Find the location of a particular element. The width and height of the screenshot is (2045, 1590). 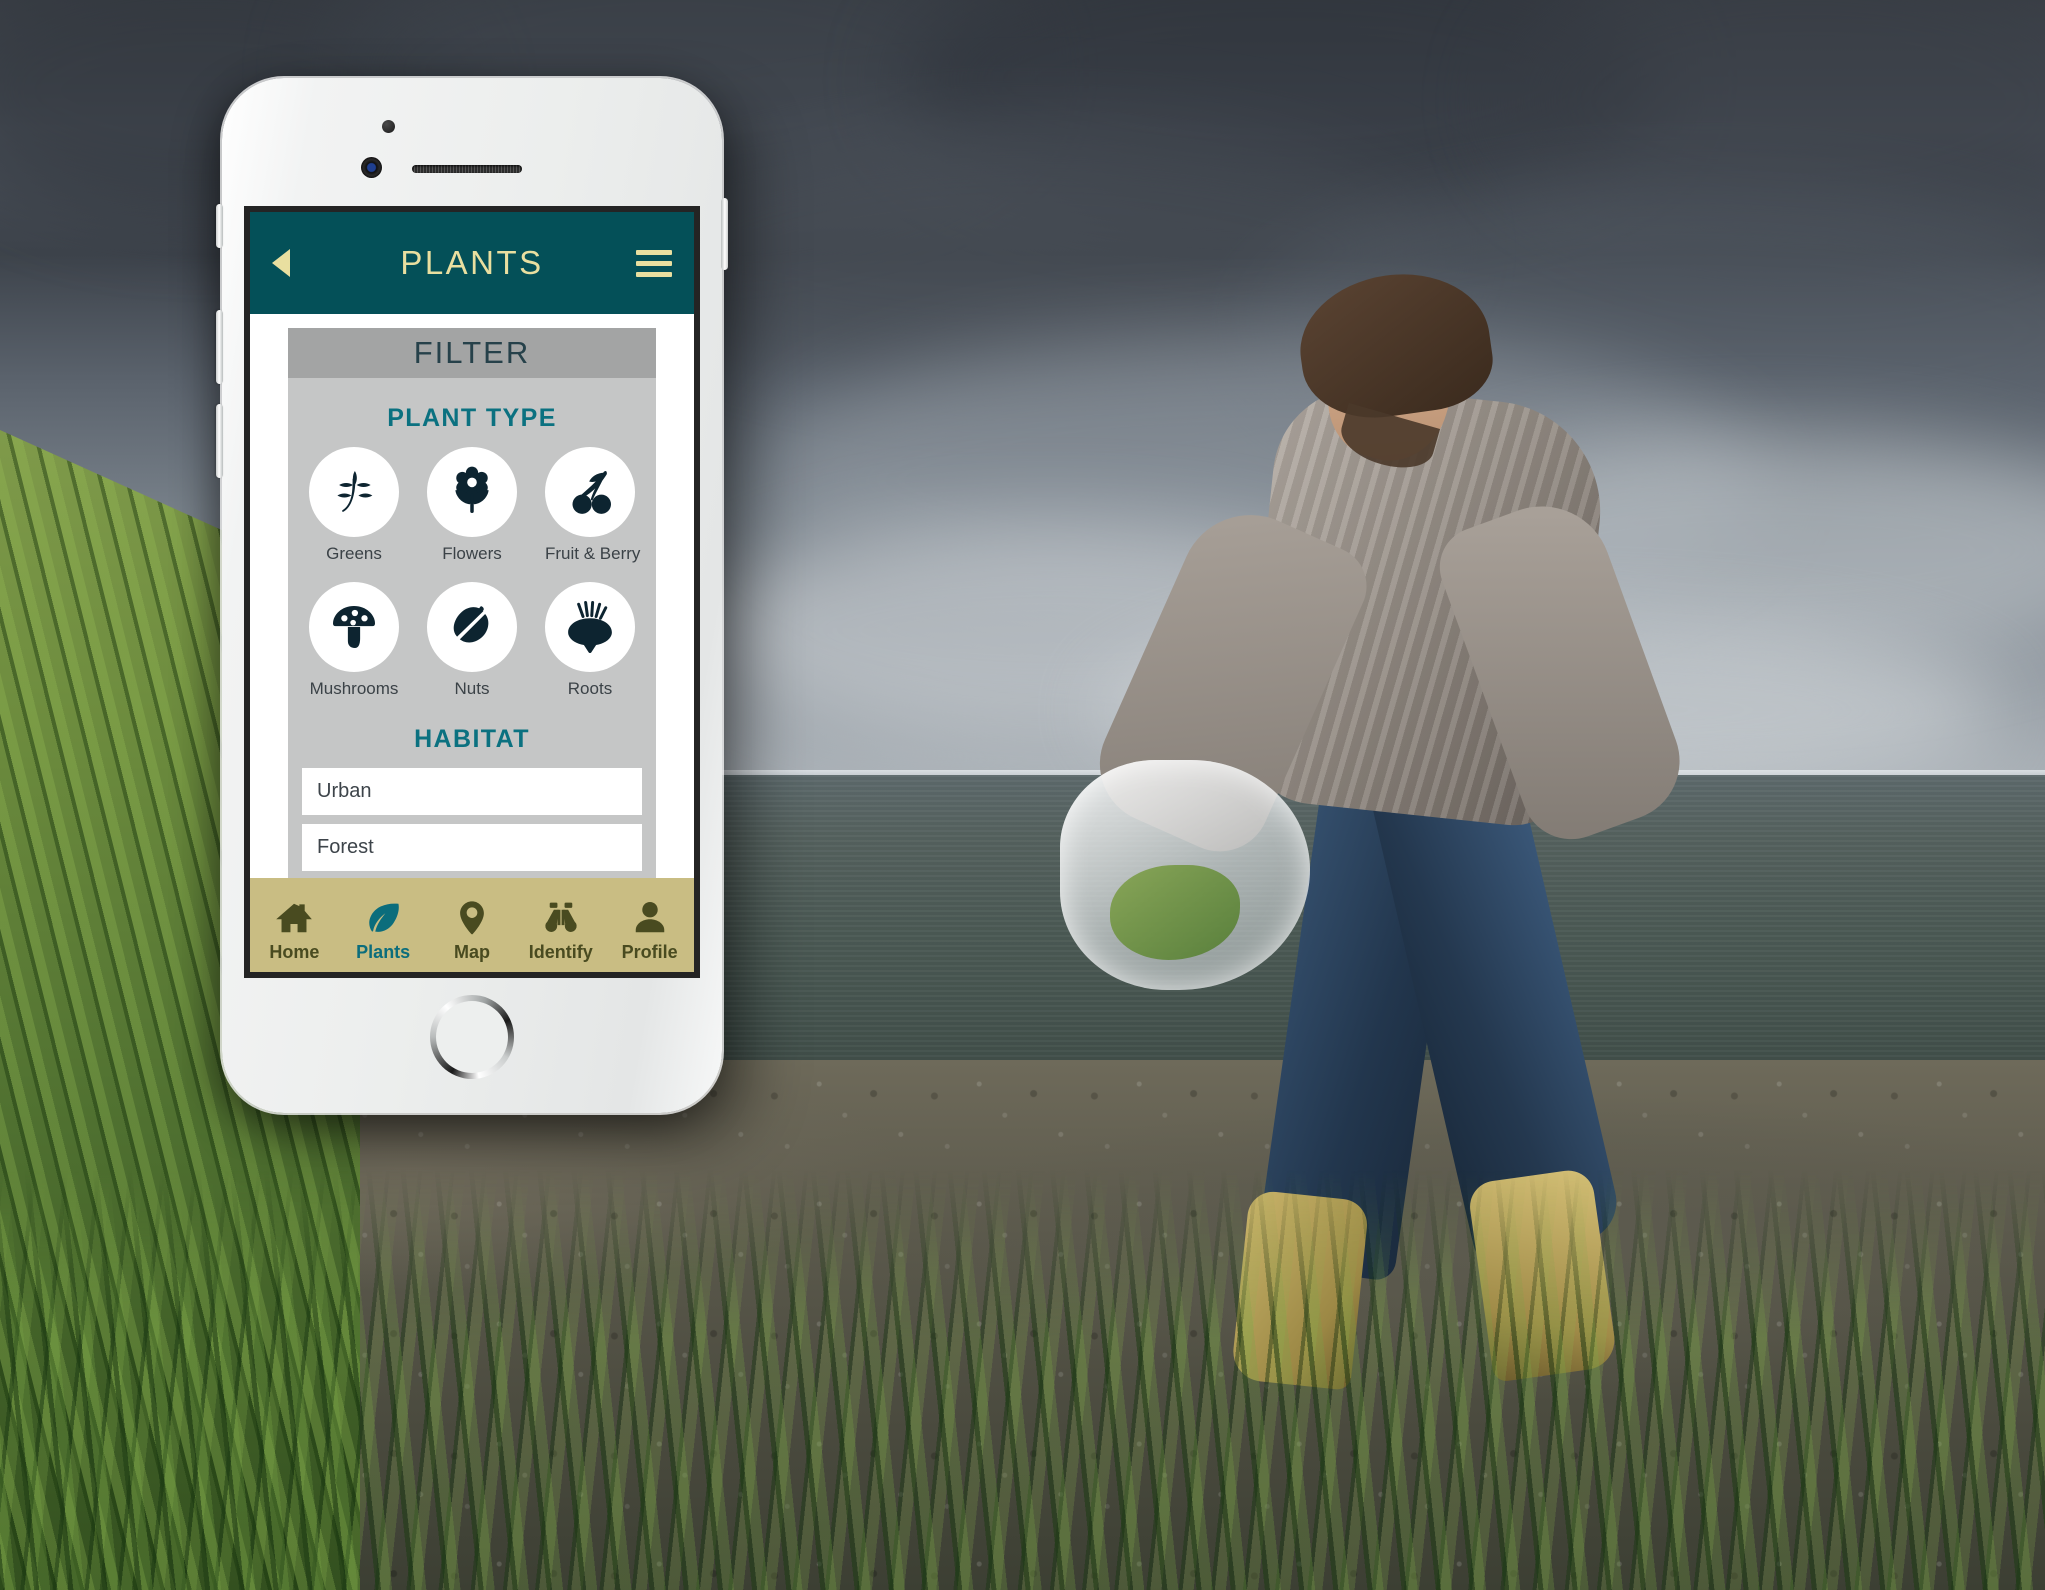

power-button is located at coordinates (724, 234).